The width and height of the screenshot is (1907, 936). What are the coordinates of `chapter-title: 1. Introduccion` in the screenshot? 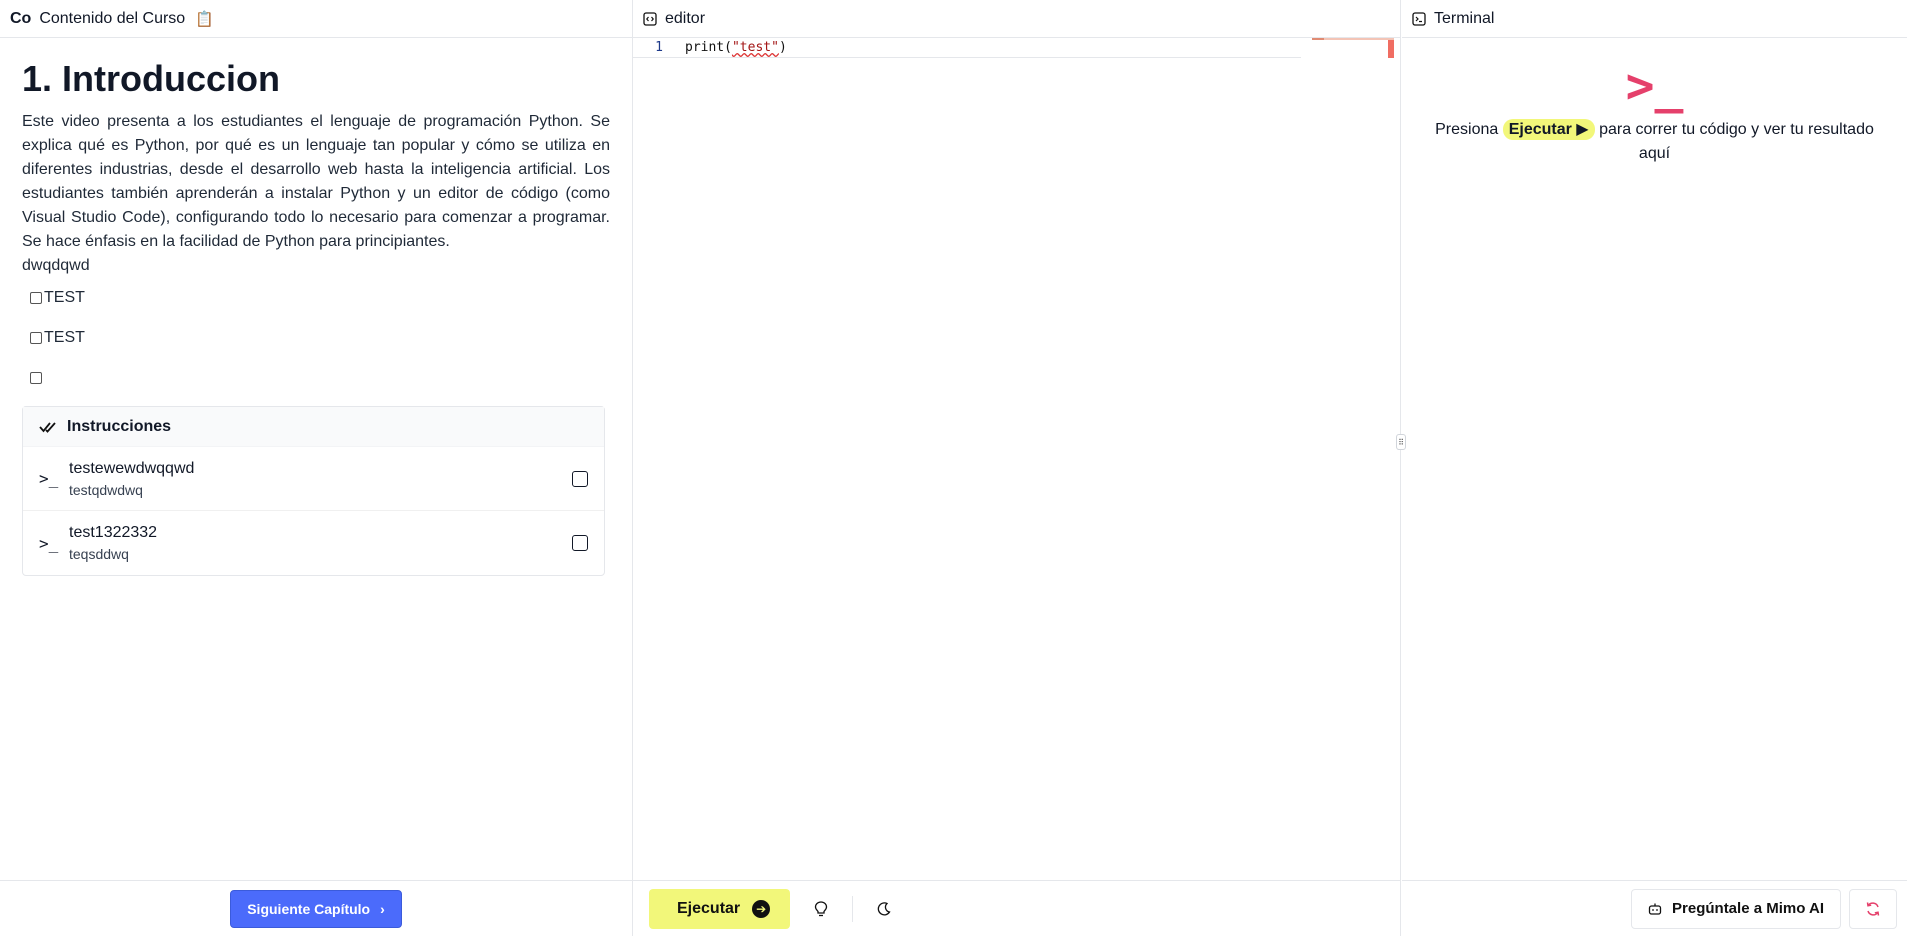 It's located at (151, 78).